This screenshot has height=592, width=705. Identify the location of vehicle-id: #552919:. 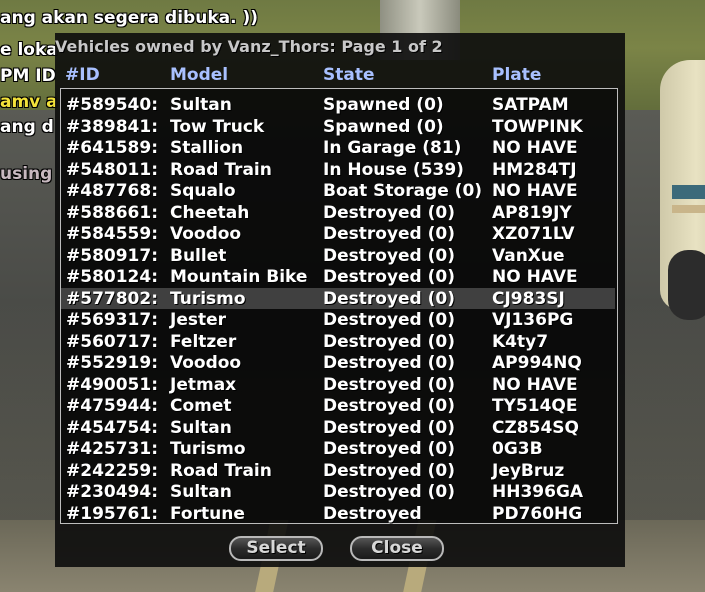
(112, 363).